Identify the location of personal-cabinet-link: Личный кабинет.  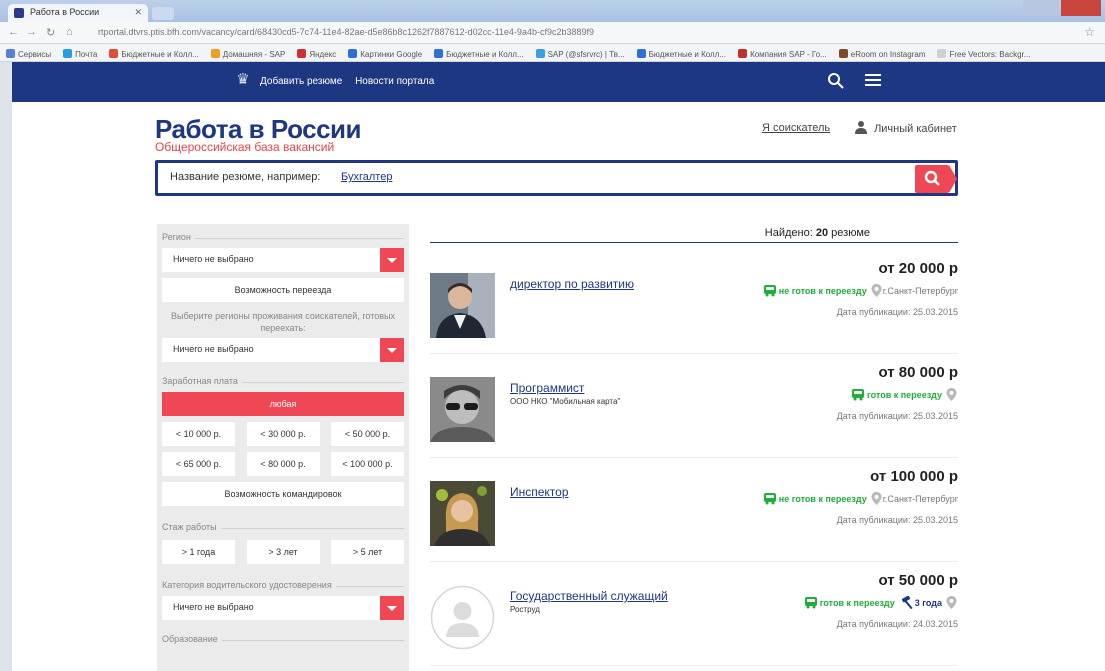
(905, 127).